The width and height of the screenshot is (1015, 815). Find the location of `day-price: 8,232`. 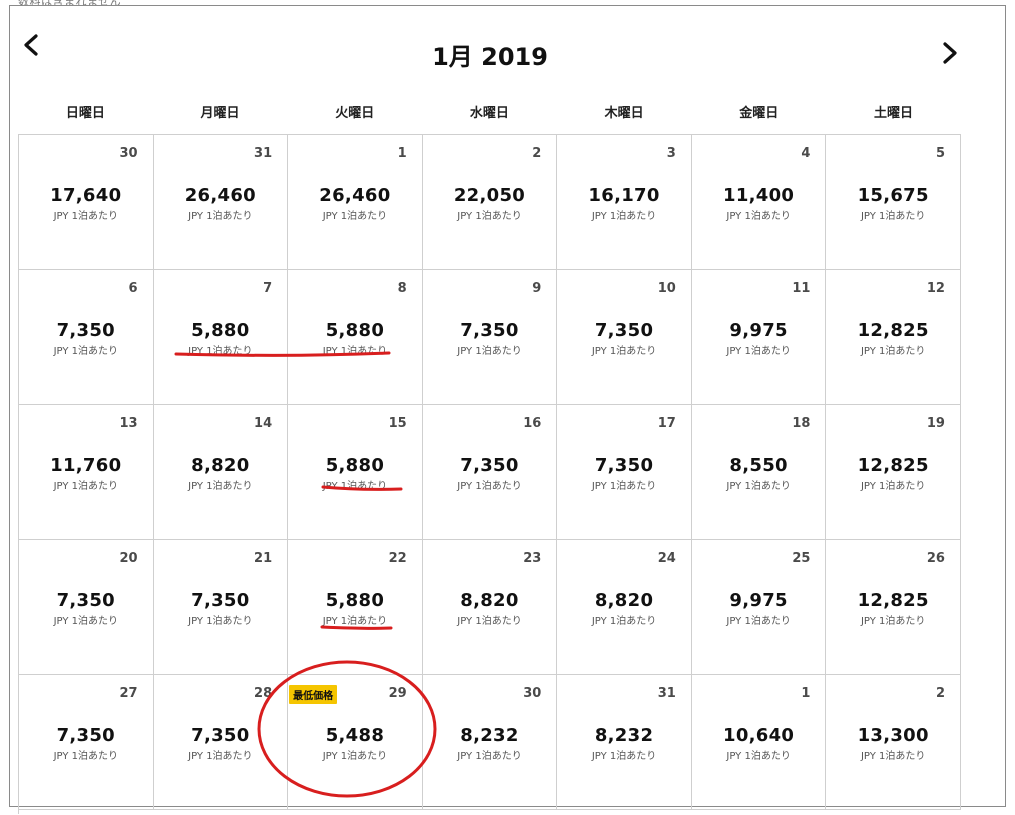

day-price: 8,232 is located at coordinates (624, 735).